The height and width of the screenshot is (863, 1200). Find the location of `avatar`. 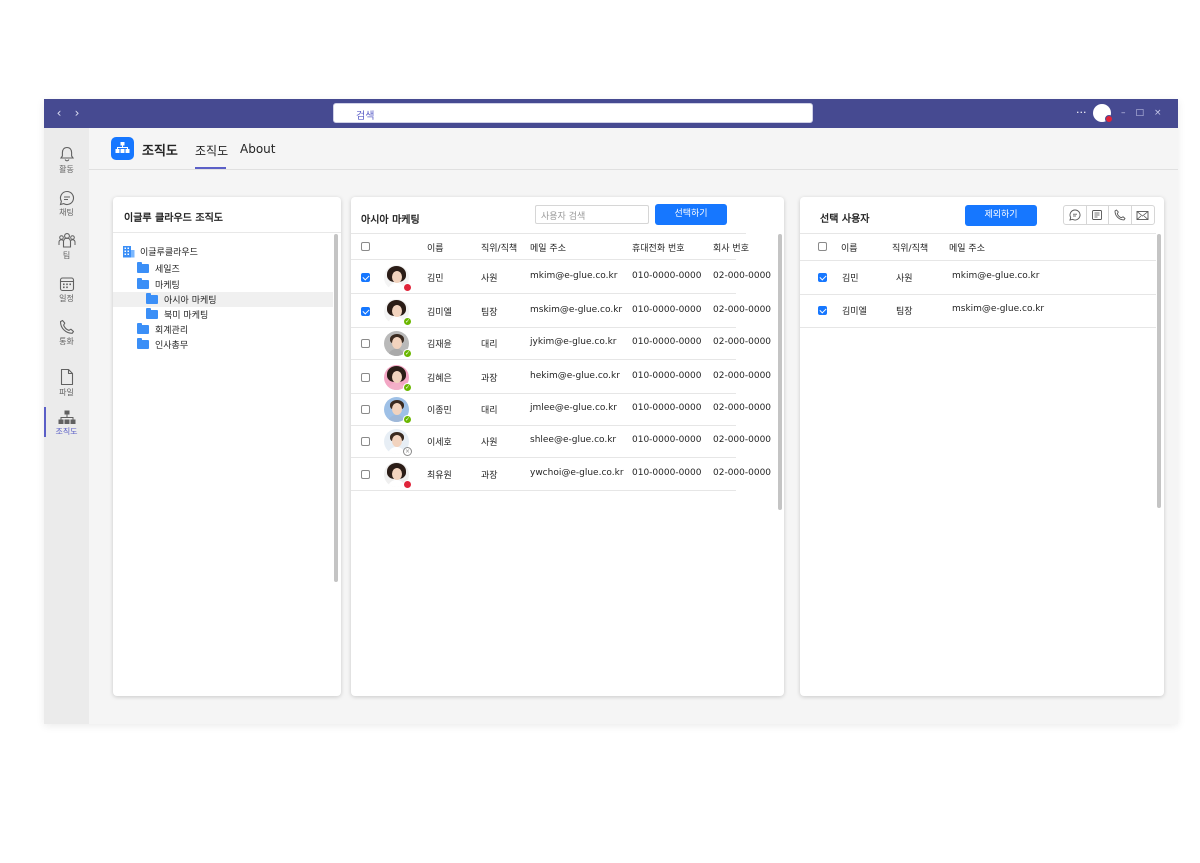

avatar is located at coordinates (398, 475).